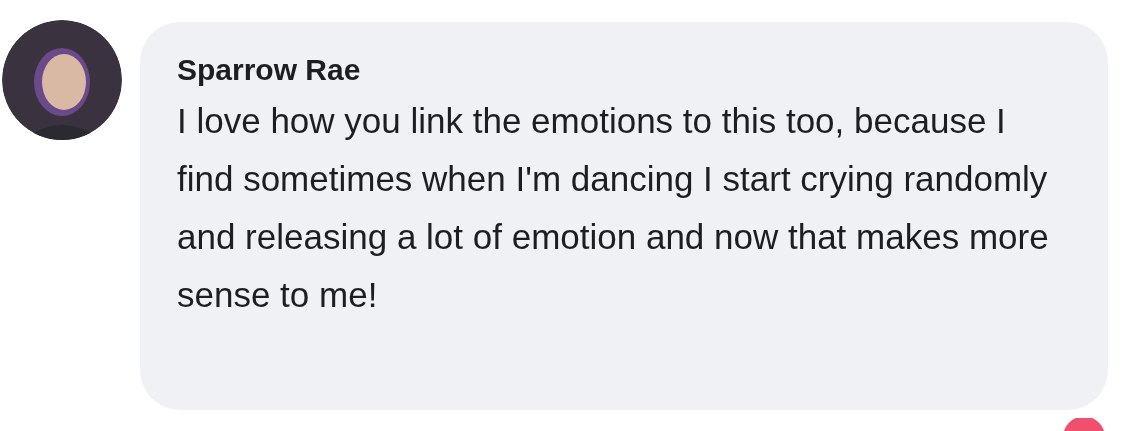  Describe the element at coordinates (62, 80) in the screenshot. I see `avatar` at that location.